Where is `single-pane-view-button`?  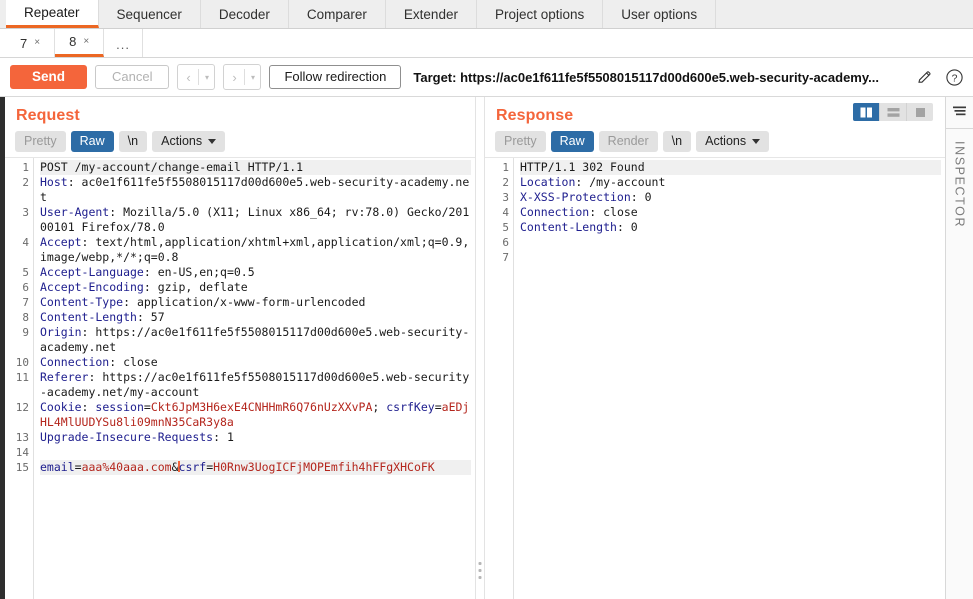
single-pane-view-button is located at coordinates (920, 112).